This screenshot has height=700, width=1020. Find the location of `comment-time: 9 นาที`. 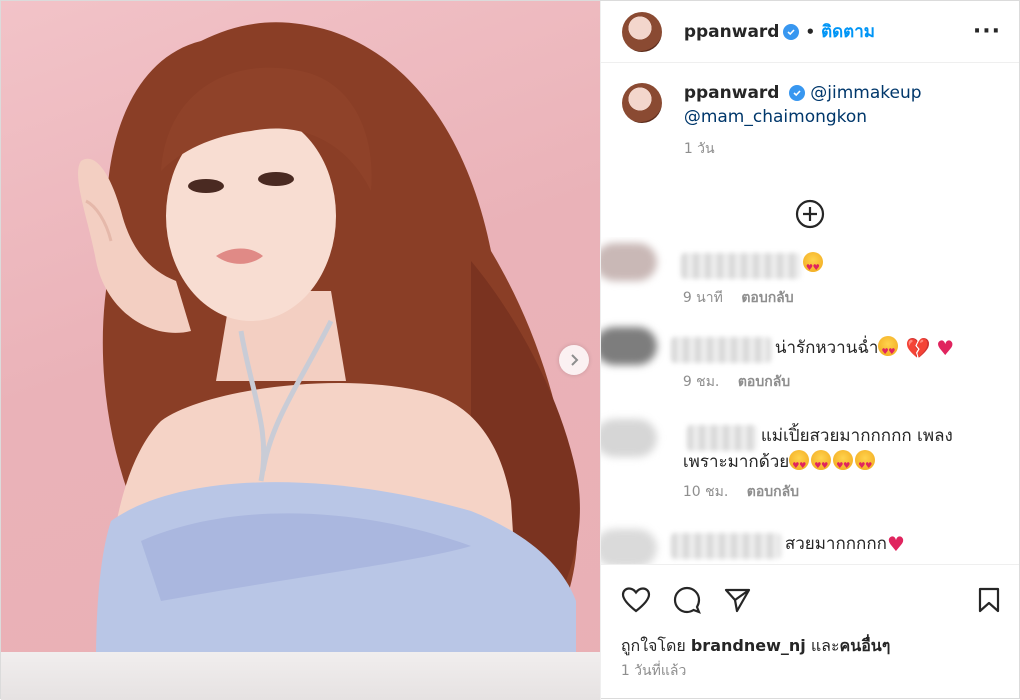

comment-time: 9 นาที is located at coordinates (702, 298).